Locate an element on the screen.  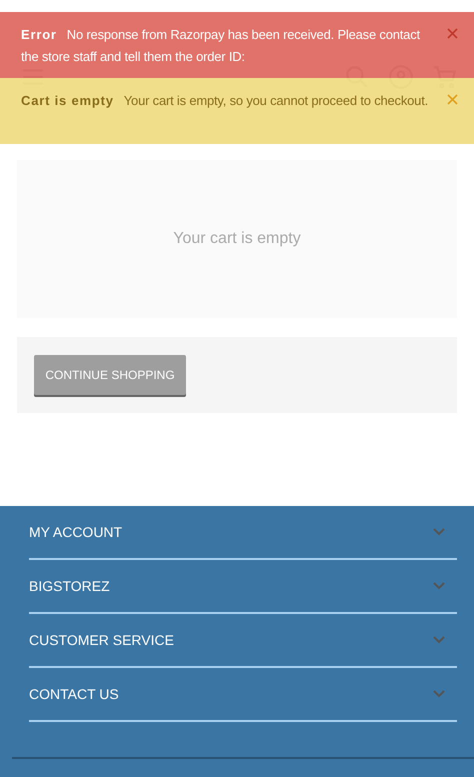
notice-text: Error No response from Razorpay has been received. Please contact the store staff and tell them the order ID: is located at coordinates (221, 46).